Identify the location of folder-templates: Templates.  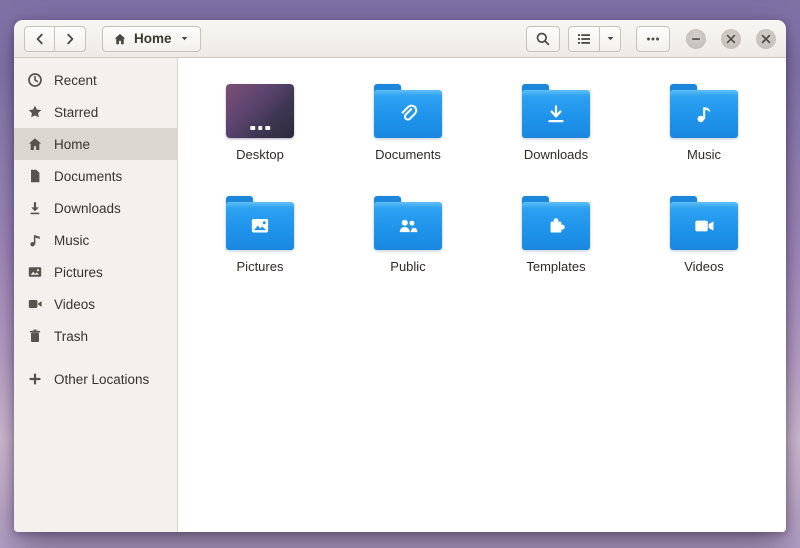
(556, 235).